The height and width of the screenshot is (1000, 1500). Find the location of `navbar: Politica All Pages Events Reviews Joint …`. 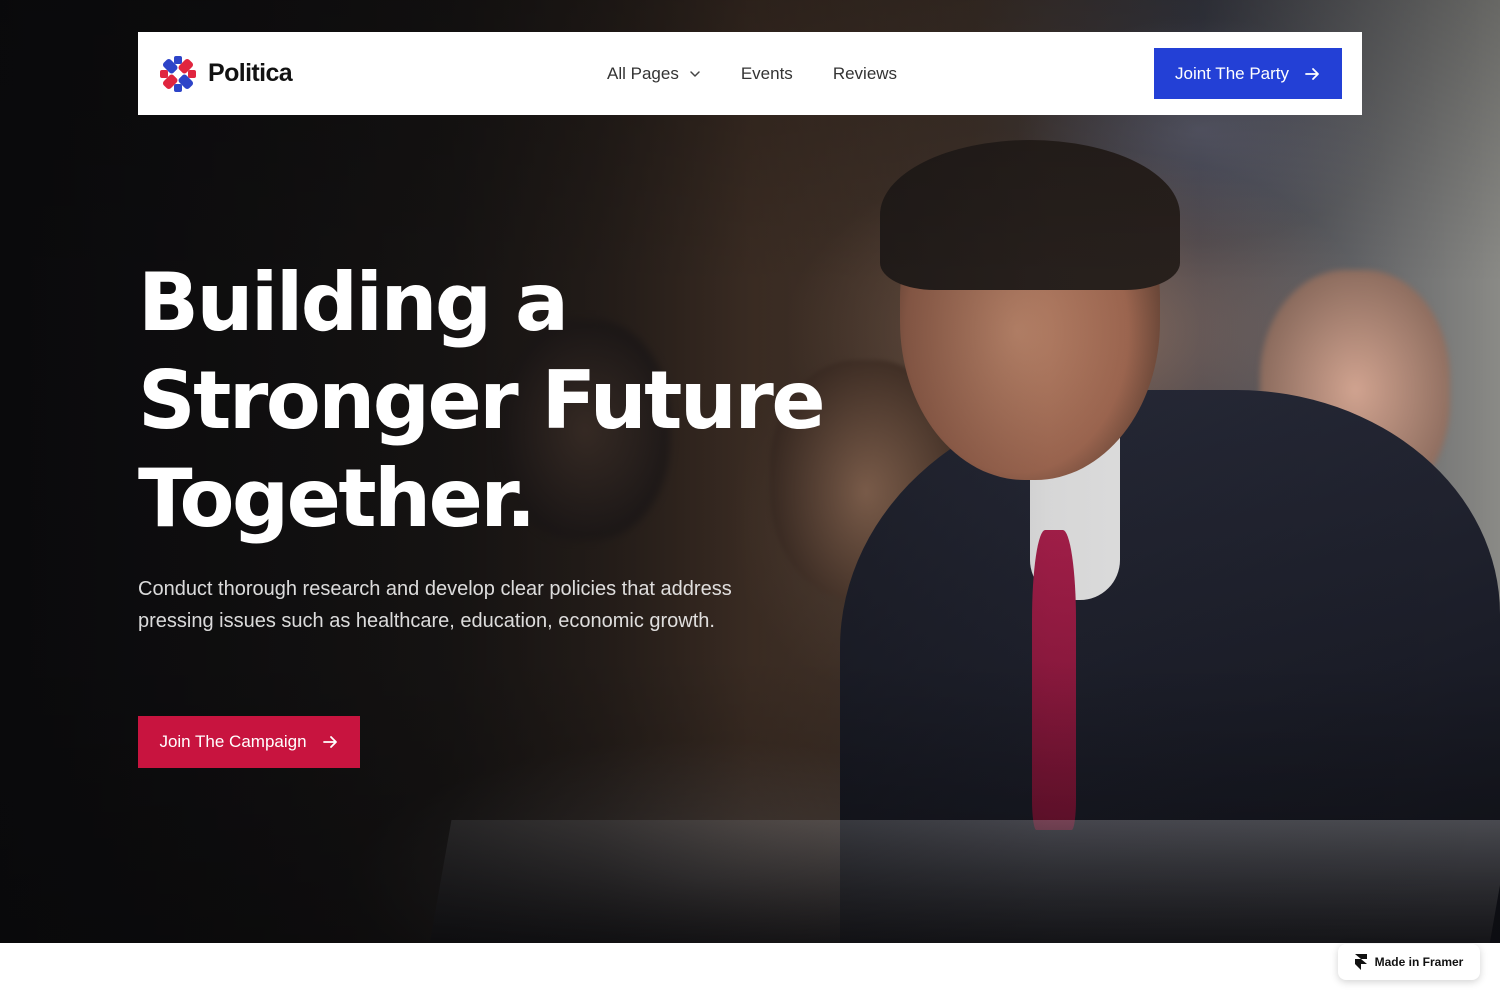

navbar: Politica All Pages Events Reviews Joint … is located at coordinates (750, 73).